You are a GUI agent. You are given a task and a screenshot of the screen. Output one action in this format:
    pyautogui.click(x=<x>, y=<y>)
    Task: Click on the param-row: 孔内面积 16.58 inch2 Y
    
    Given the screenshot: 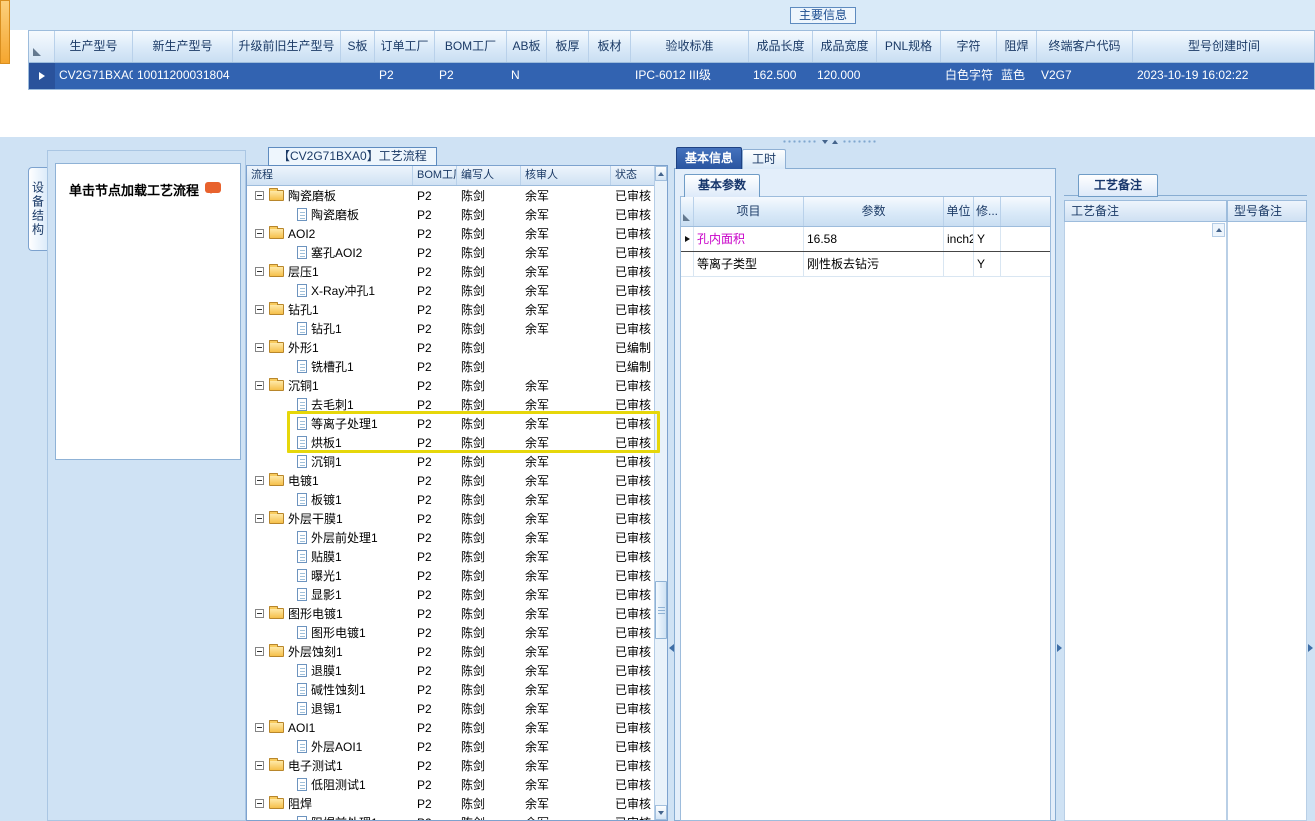 What is the action you would take?
    pyautogui.click(x=865, y=239)
    